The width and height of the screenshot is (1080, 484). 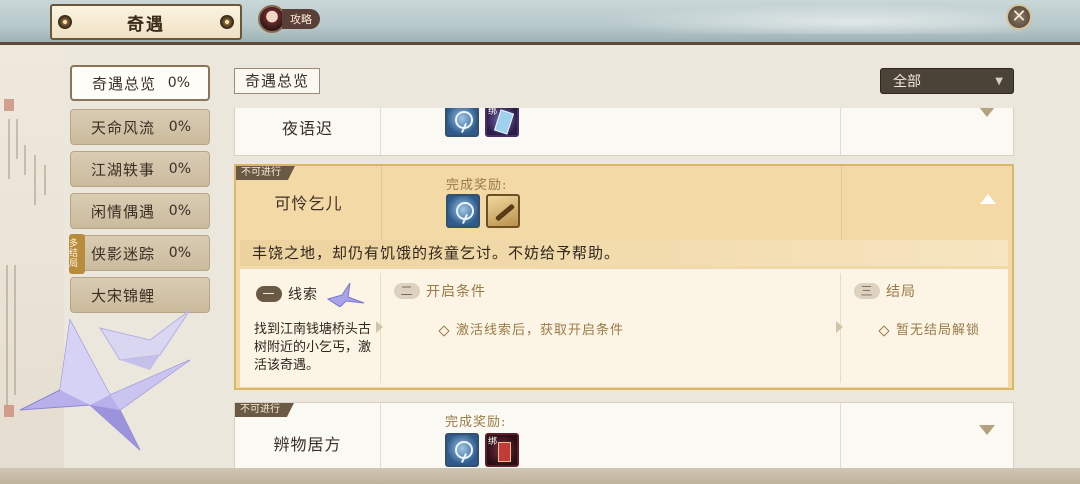 What do you see at coordinates (308, 203) in the screenshot?
I see `encounter-name: 可怜乞儿` at bounding box center [308, 203].